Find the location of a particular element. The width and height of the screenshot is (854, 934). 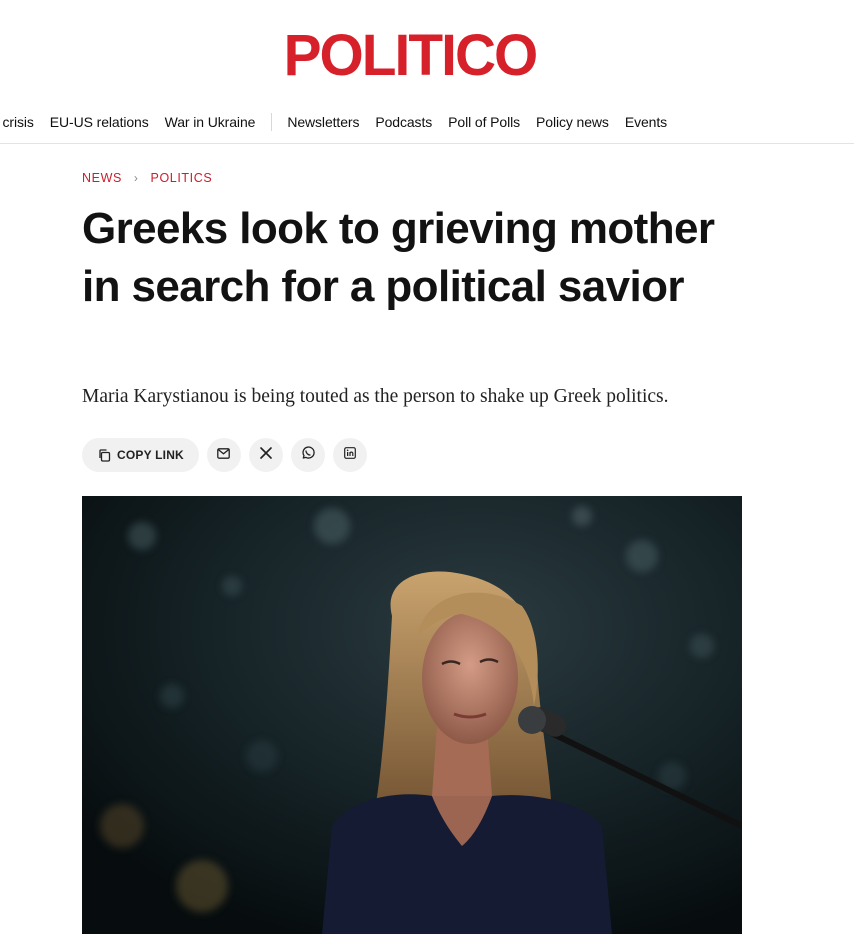

breadcrumb-politics: POLITICS is located at coordinates (182, 178).